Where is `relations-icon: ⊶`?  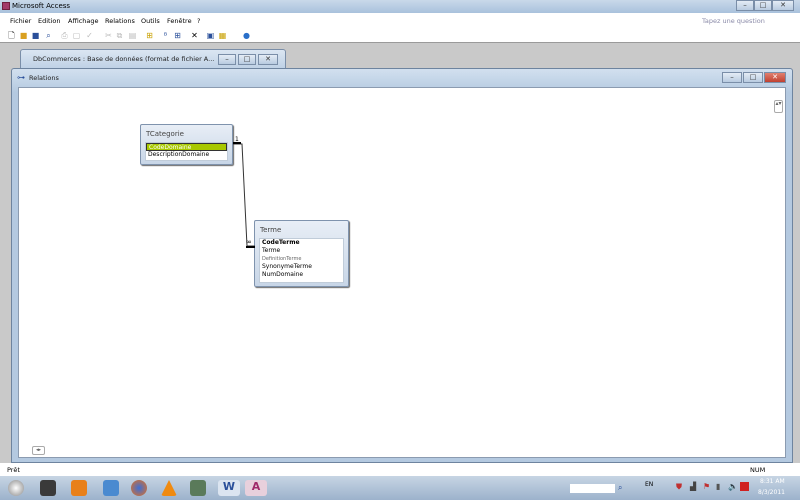 relations-icon: ⊶ is located at coordinates (21, 77).